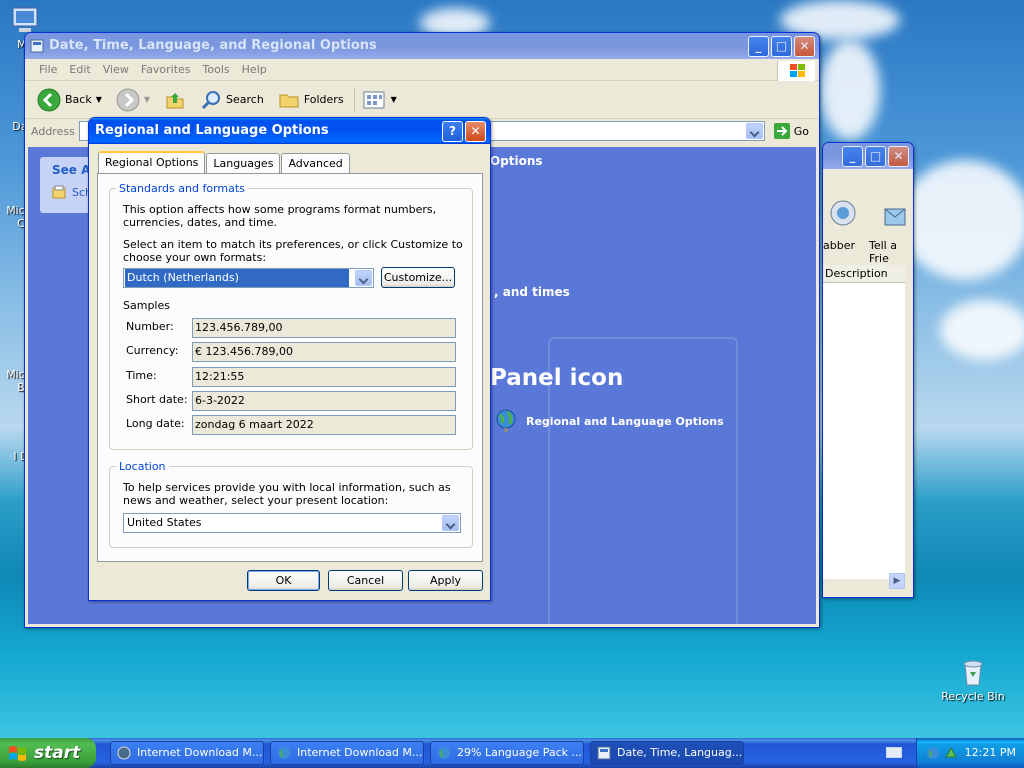 This screenshot has height=768, width=1024. I want to click on views-icon, so click(374, 99).